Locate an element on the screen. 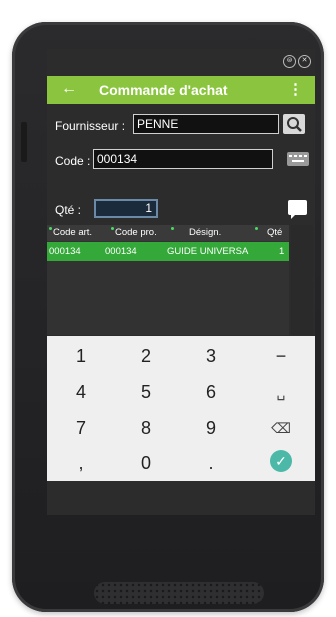 The height and width of the screenshot is (617, 336). app-bar: ← Commande d'achat ⋮ is located at coordinates (181, 90).